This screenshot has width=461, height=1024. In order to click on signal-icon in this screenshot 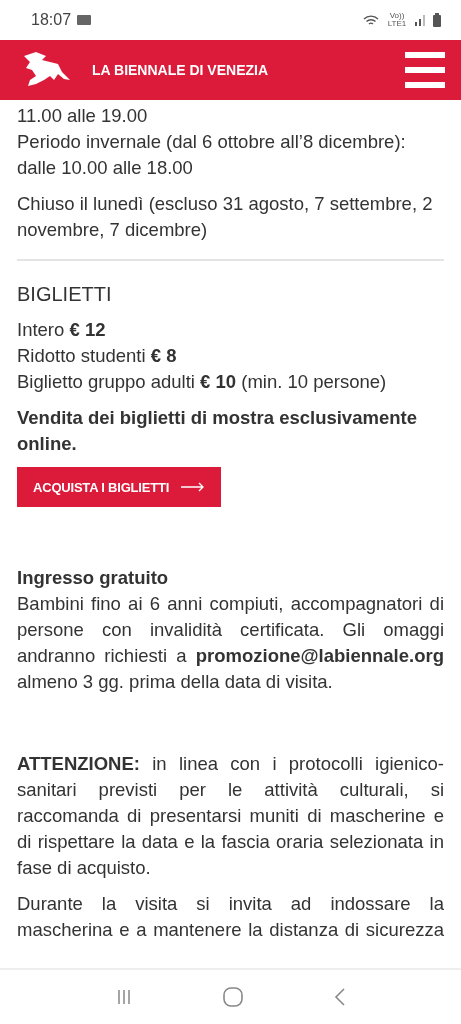, I will do `click(421, 20)`.